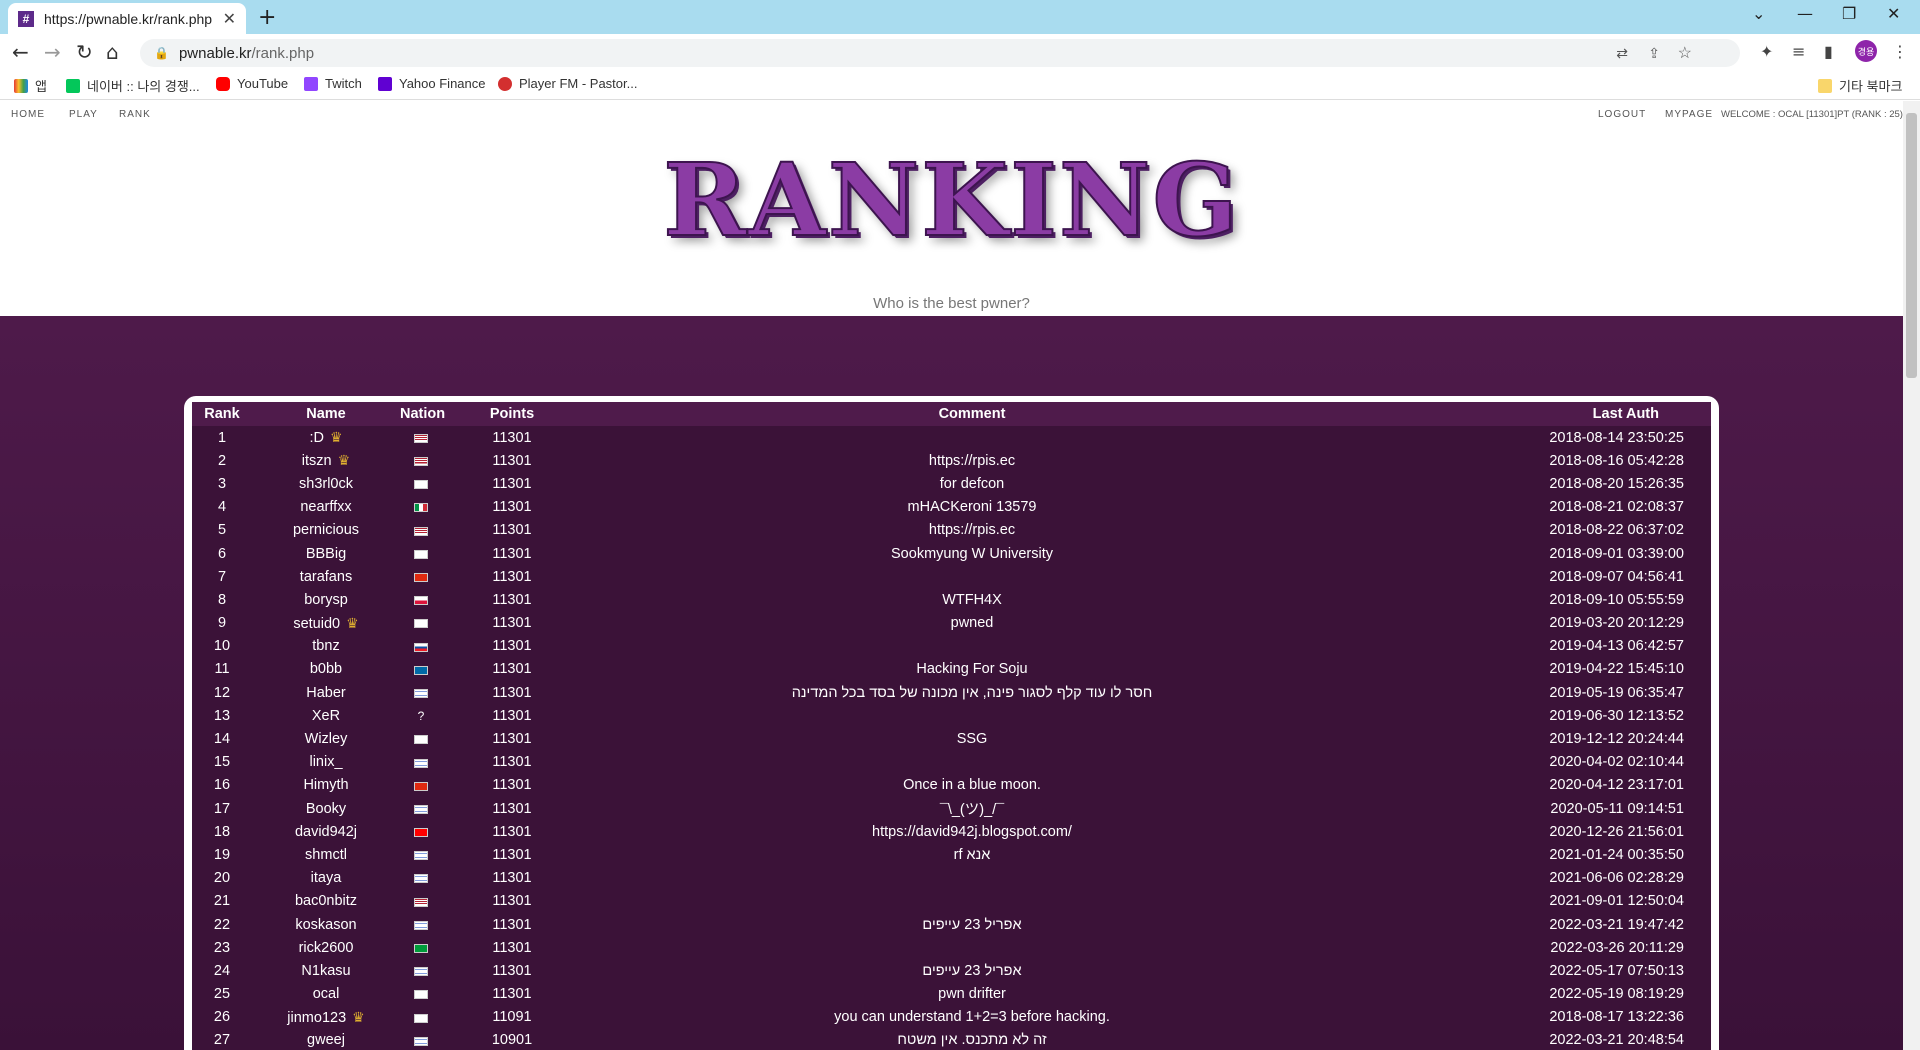 This screenshot has height=1050, width=1920. What do you see at coordinates (127, 18) in the screenshot?
I see `browser-tab: # https://pwnable.kr/rank.php ✕` at bounding box center [127, 18].